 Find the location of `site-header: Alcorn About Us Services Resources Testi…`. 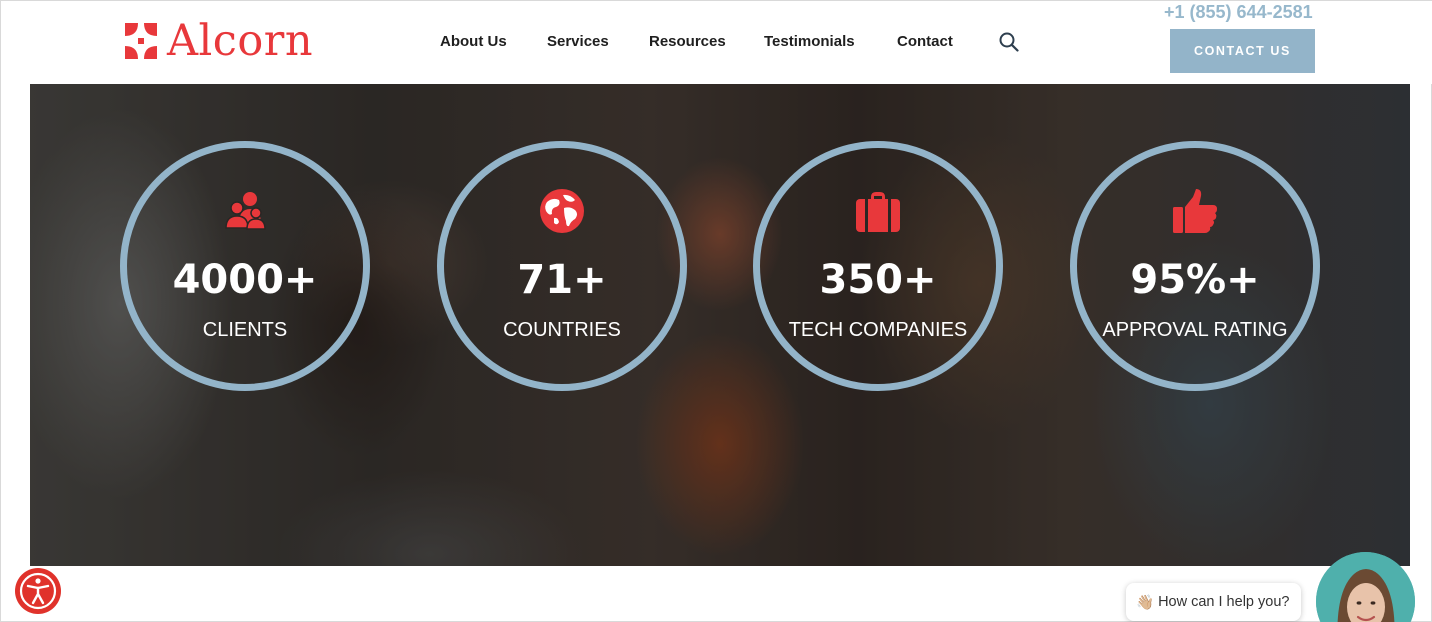

site-header: Alcorn About Us Services Resources Testi… is located at coordinates (716, 42).